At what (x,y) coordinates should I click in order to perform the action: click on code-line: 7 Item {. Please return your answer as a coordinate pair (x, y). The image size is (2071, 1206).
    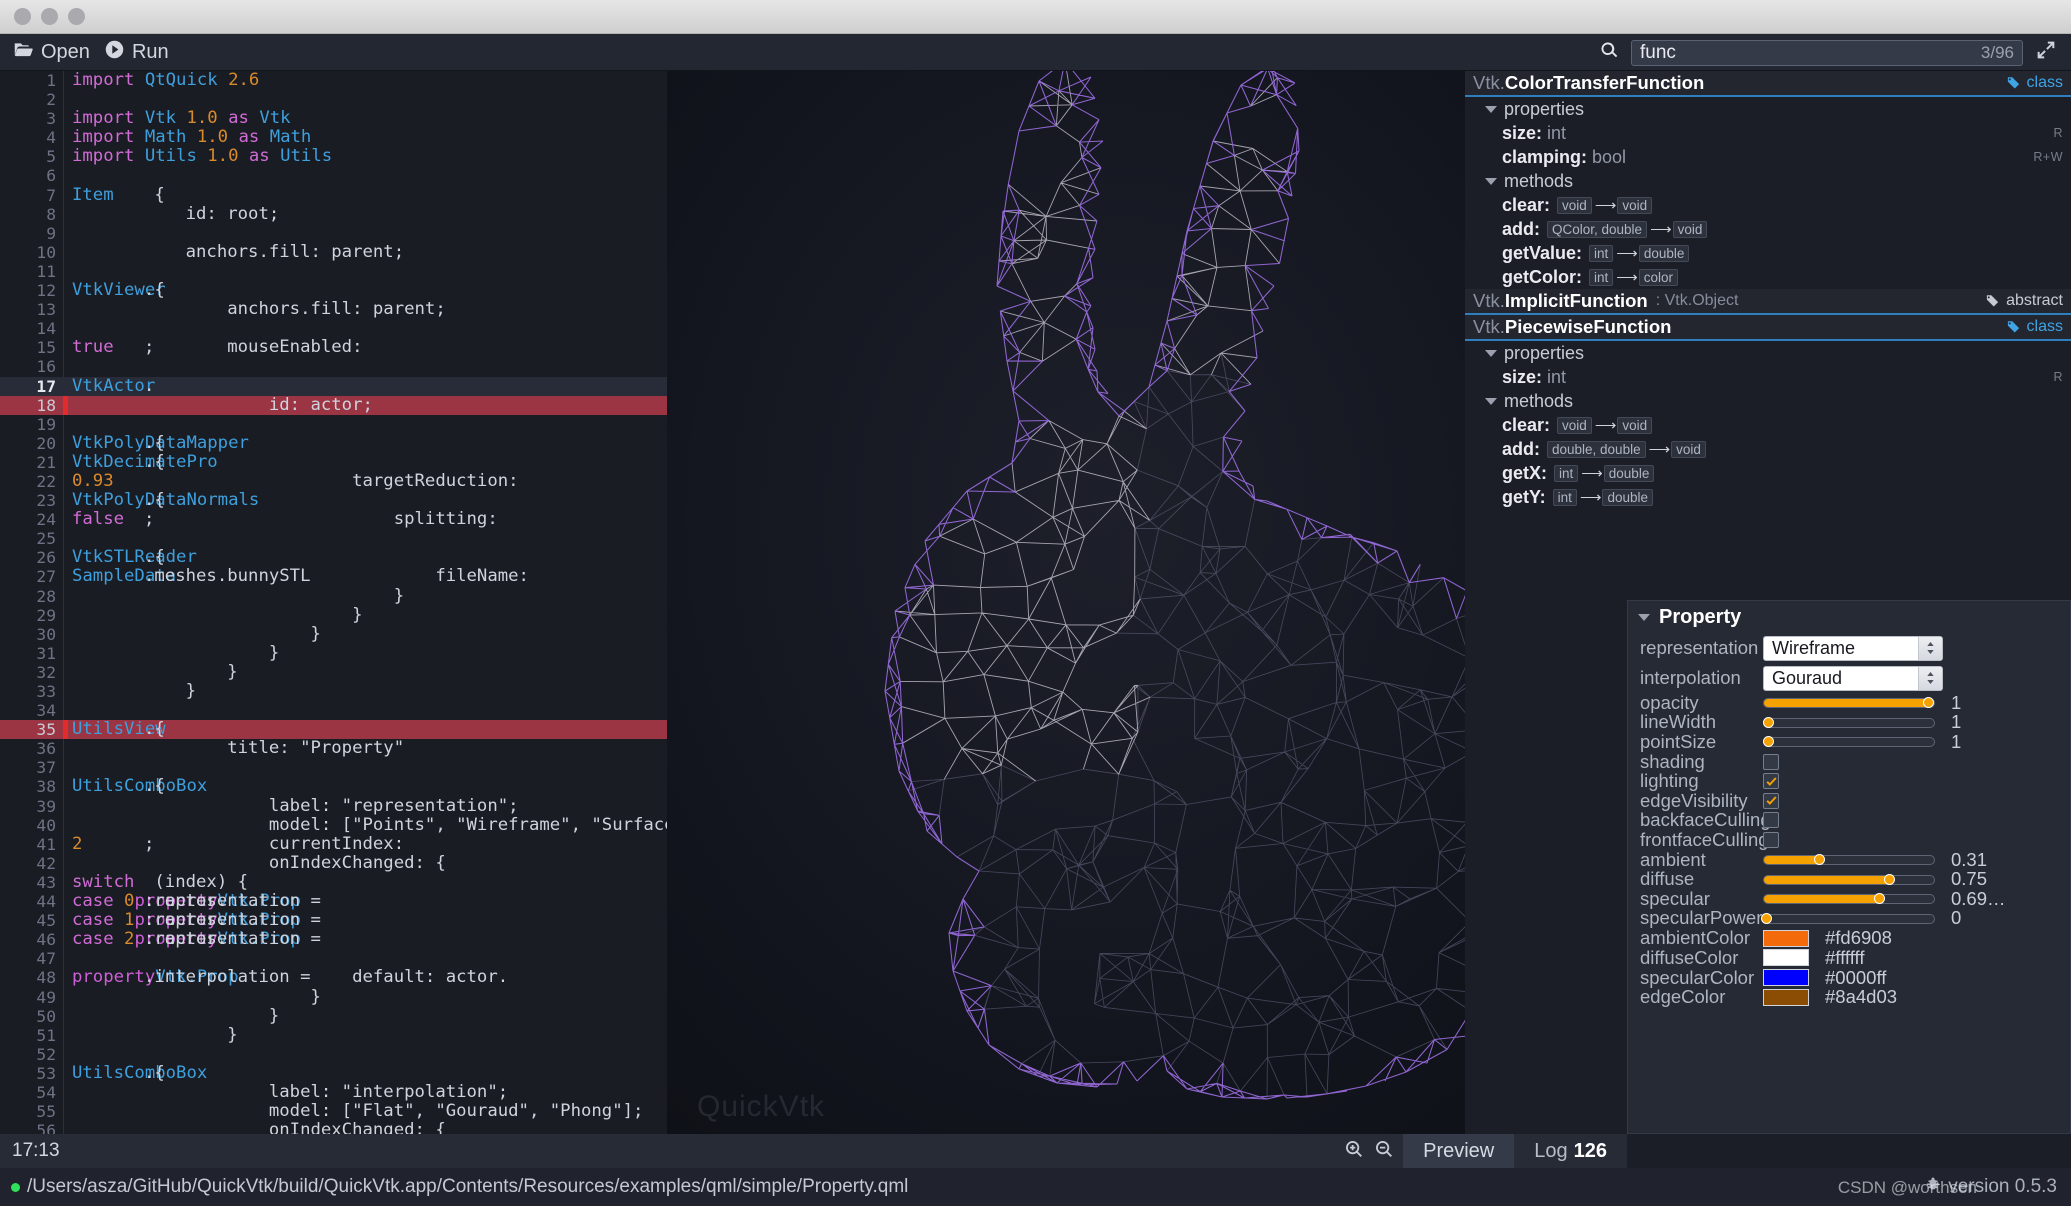
    Looking at the image, I should click on (333, 195).